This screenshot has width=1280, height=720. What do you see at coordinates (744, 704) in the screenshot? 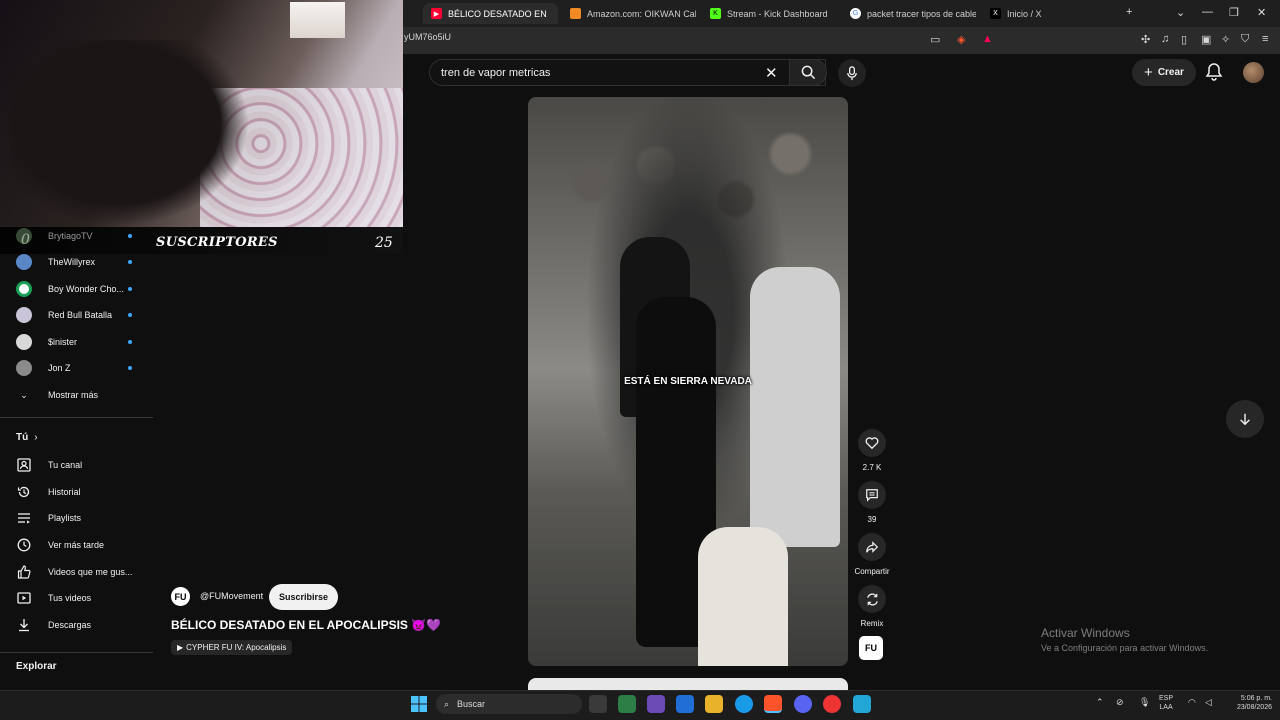
I see `edge-icon` at bounding box center [744, 704].